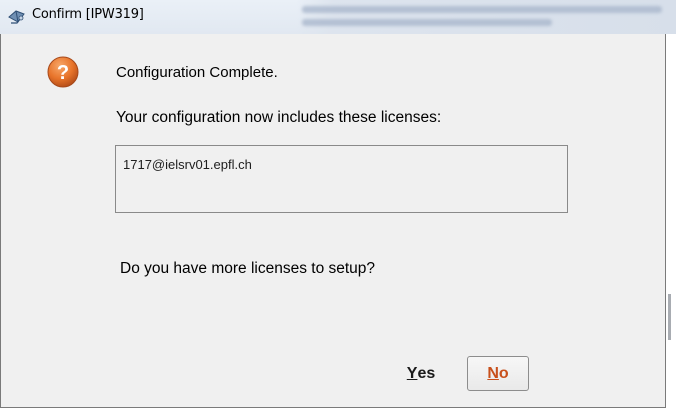 The width and height of the screenshot is (676, 412). Describe the element at coordinates (248, 268) in the screenshot. I see `dialog-question: Do you have more licenses to setup?` at that location.